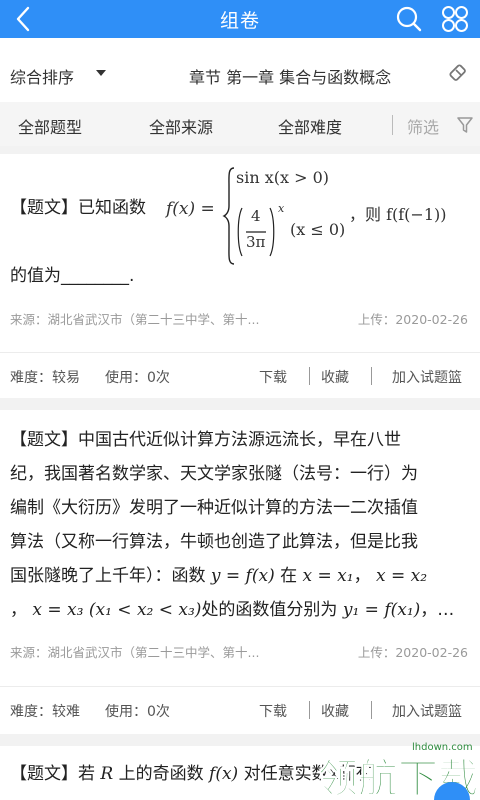 The width and height of the screenshot is (480, 800). Describe the element at coordinates (398, 214) in the screenshot. I see `math-result: ，则 f(f(−1))` at that location.